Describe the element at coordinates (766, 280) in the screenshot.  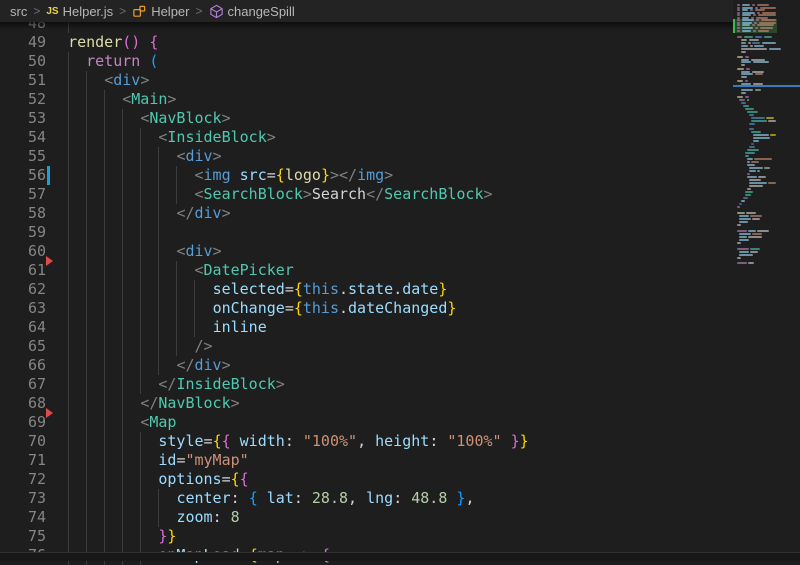
I see `minimap` at that location.